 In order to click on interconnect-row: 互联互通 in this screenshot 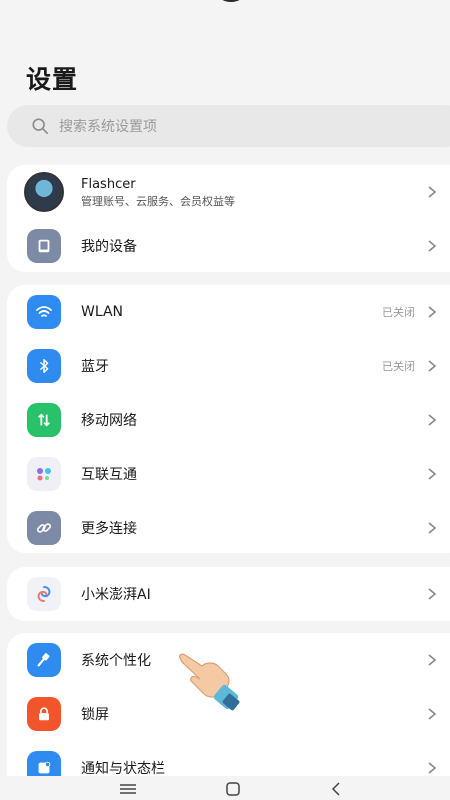, I will do `click(228, 474)`.